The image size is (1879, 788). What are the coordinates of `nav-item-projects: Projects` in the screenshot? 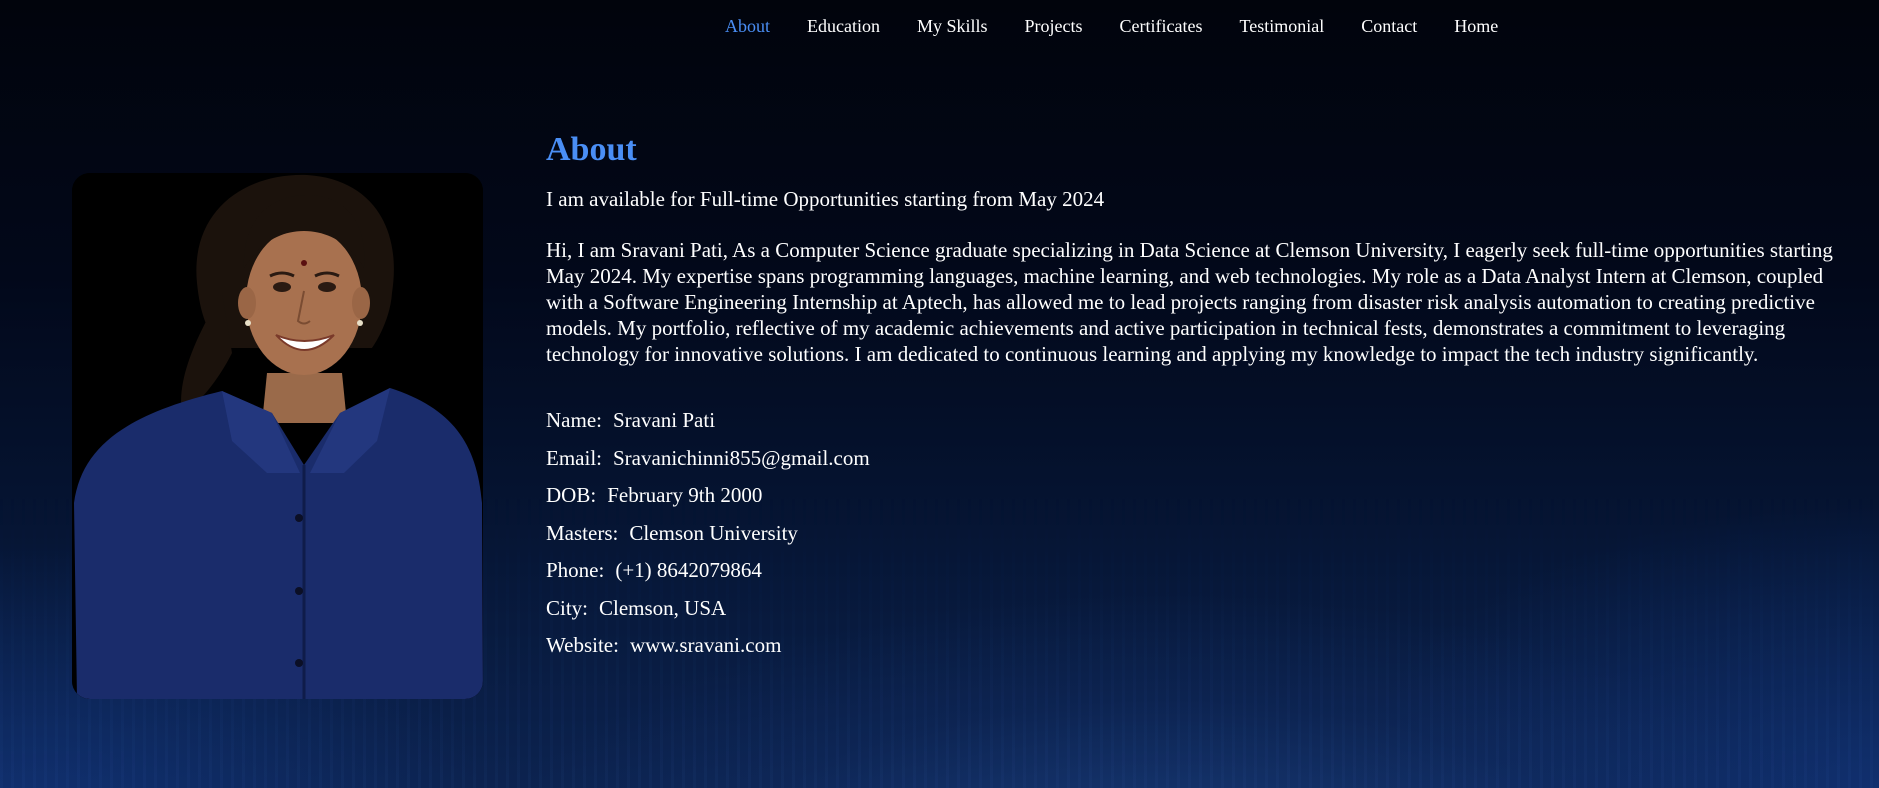 It's located at (1054, 26).